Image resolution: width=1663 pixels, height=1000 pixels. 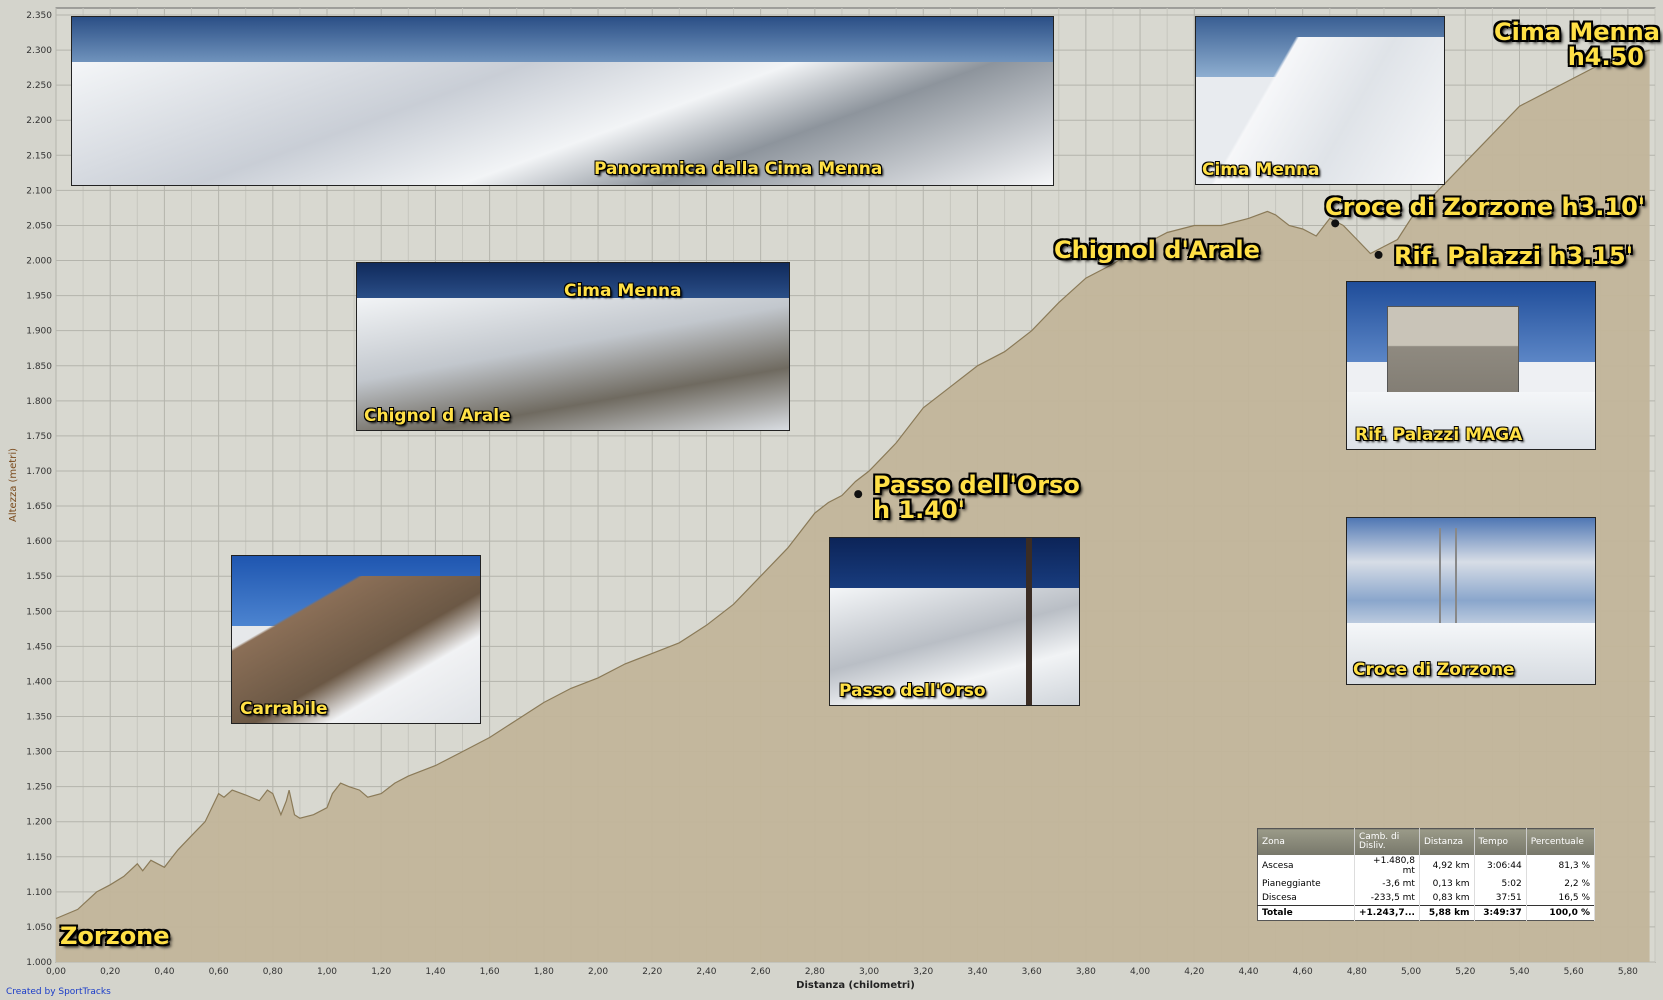 What do you see at coordinates (1378, 254) in the screenshot?
I see `waypoint-rif-palazzi` at bounding box center [1378, 254].